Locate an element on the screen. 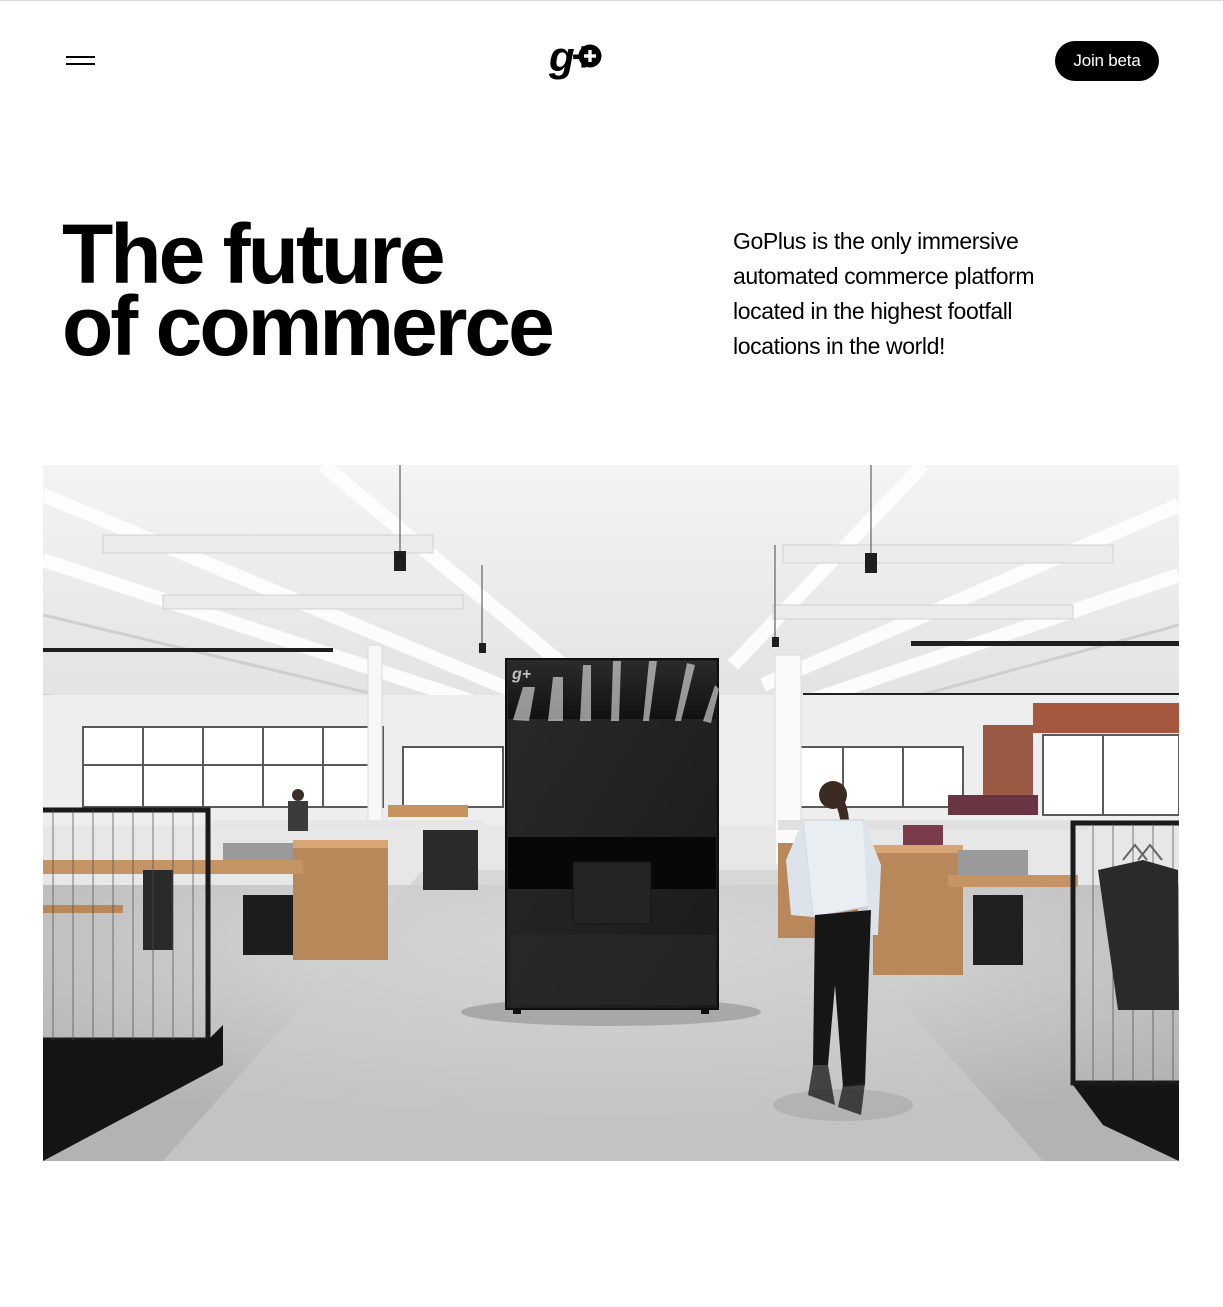 The image size is (1223, 1307). menu-button is located at coordinates (81, 61).